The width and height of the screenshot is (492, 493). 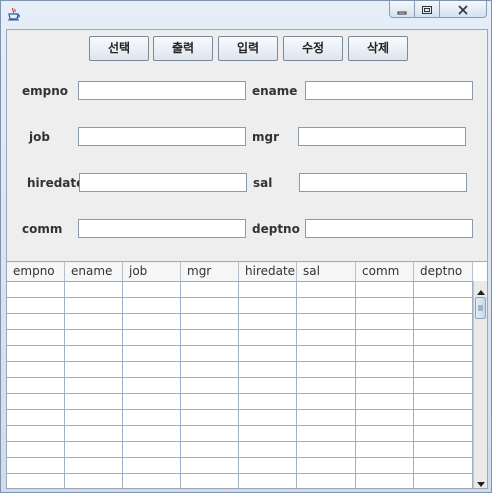 I want to click on close-button, so click(x=463, y=9).